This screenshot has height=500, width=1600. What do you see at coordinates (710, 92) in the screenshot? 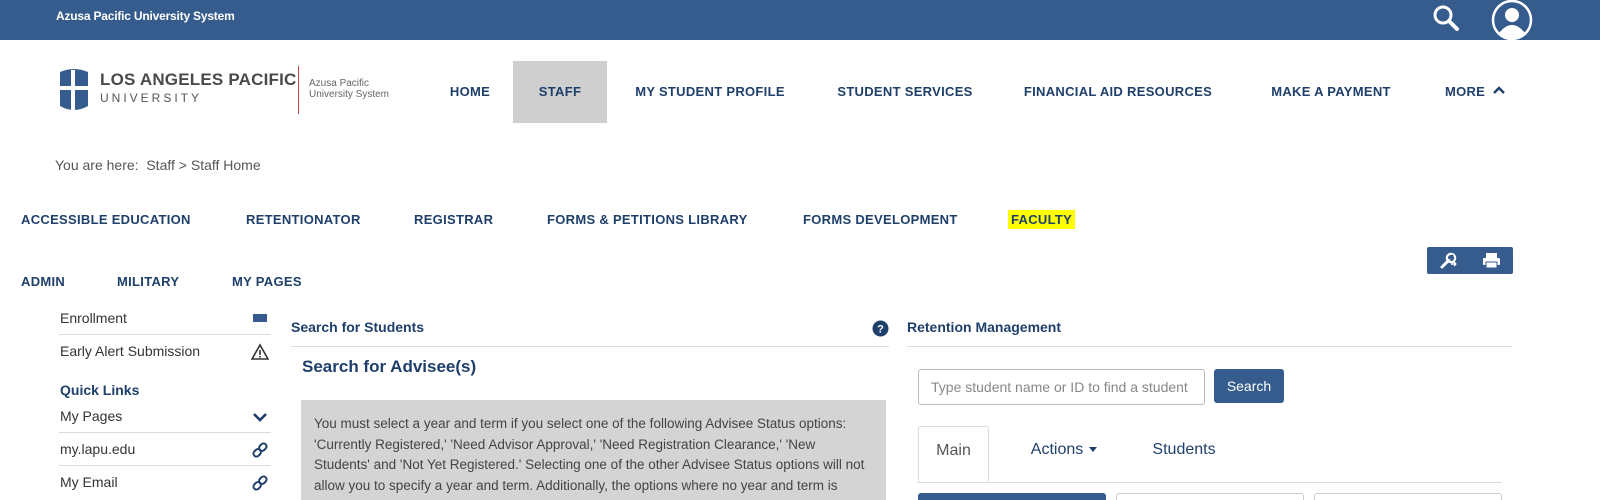
I see `nav-my-student-profile: MY STUDENT PROFILE` at bounding box center [710, 92].